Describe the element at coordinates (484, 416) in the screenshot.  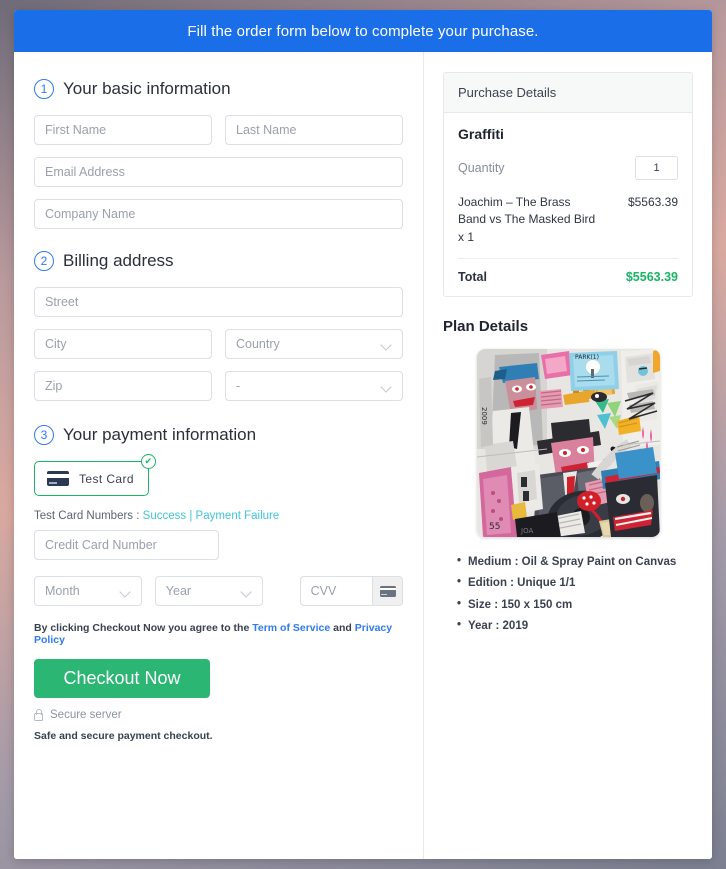
I see `svg-text: 2009` at that location.